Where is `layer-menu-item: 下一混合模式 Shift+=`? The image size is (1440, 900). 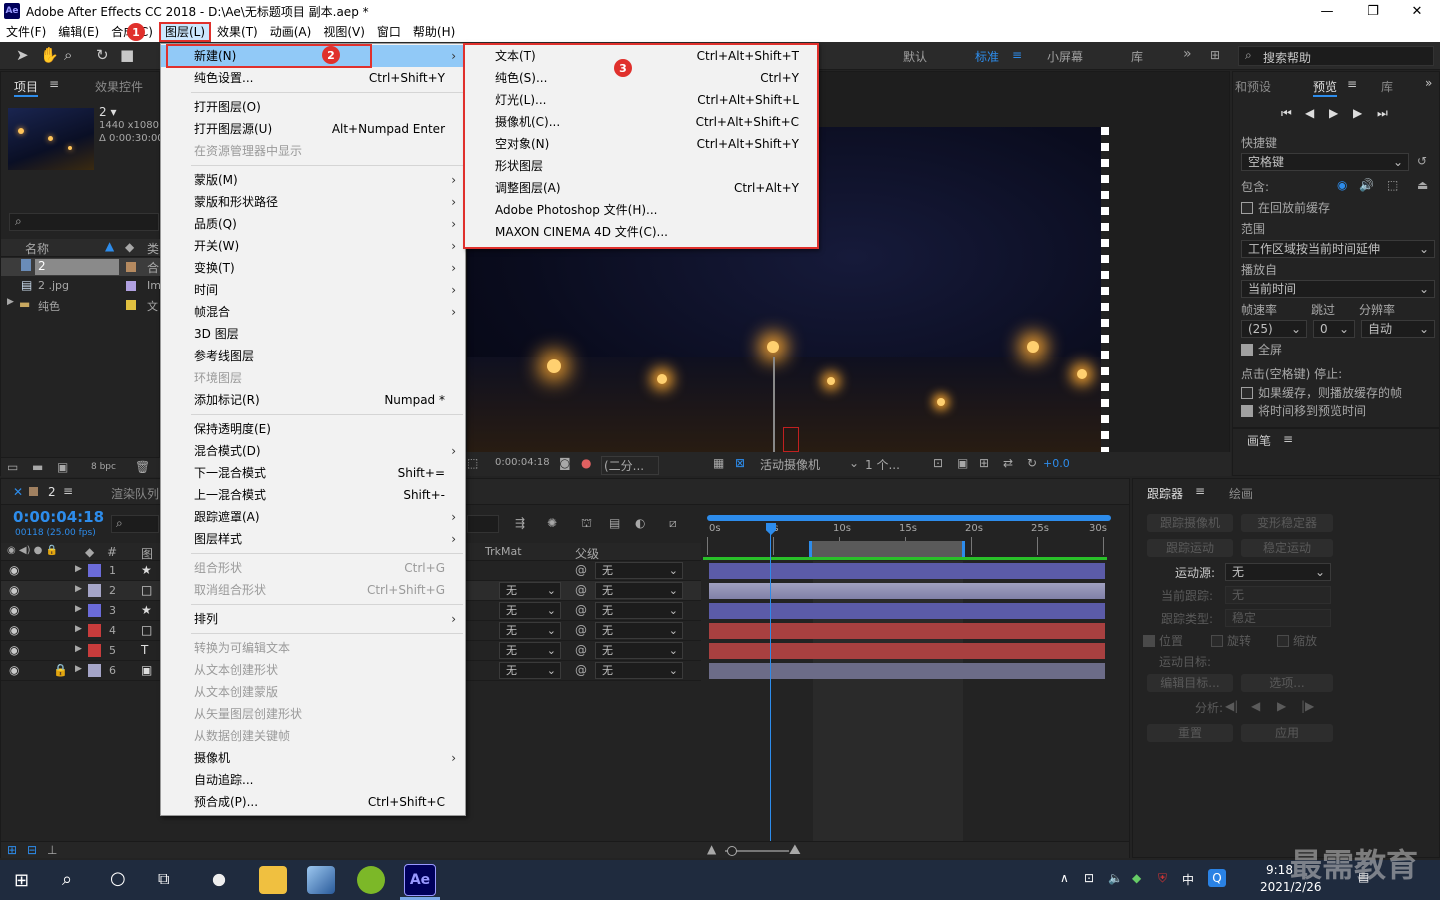
layer-menu-item: 下一混合模式 Shift+= is located at coordinates (313, 473).